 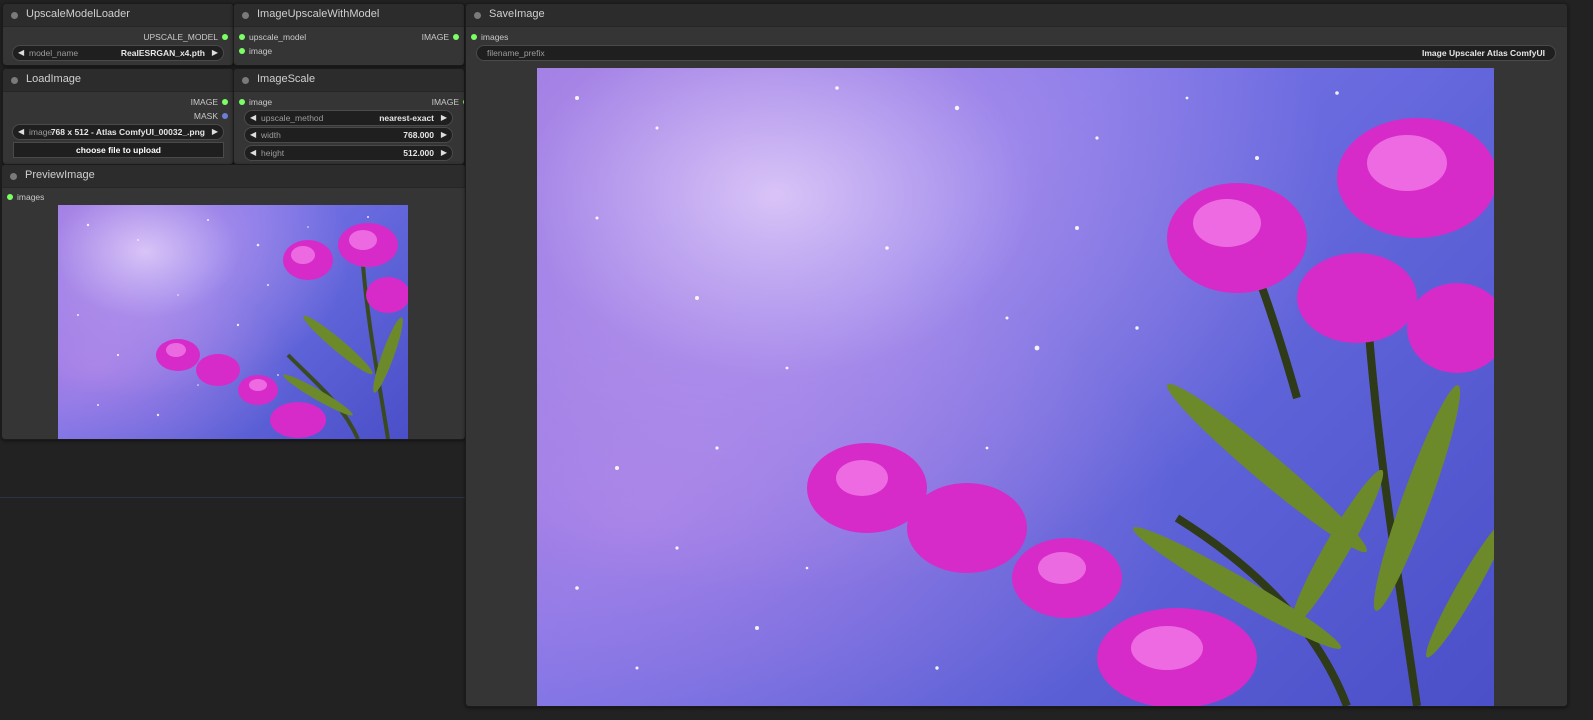 I want to click on widget-value: 768 x 512 - Atlas ComfyUI_00032_.png, so click(x=127, y=132).